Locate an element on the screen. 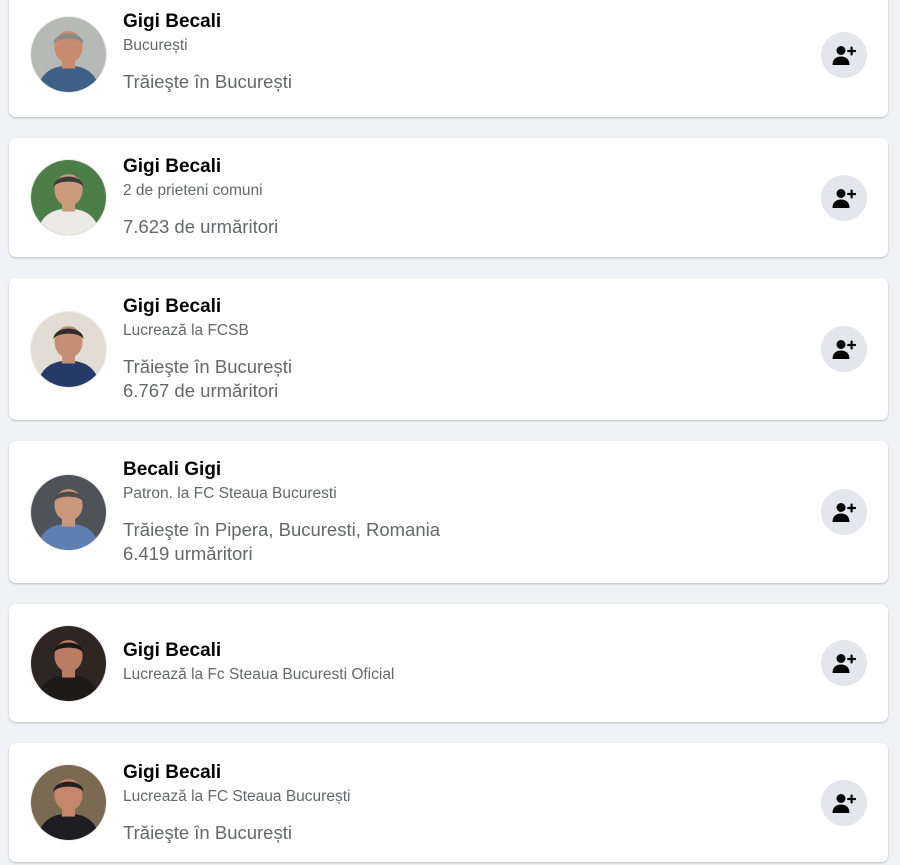 This screenshot has height=865, width=900. profile-subtitle: Lucrează la FC Steaua București is located at coordinates (237, 796).